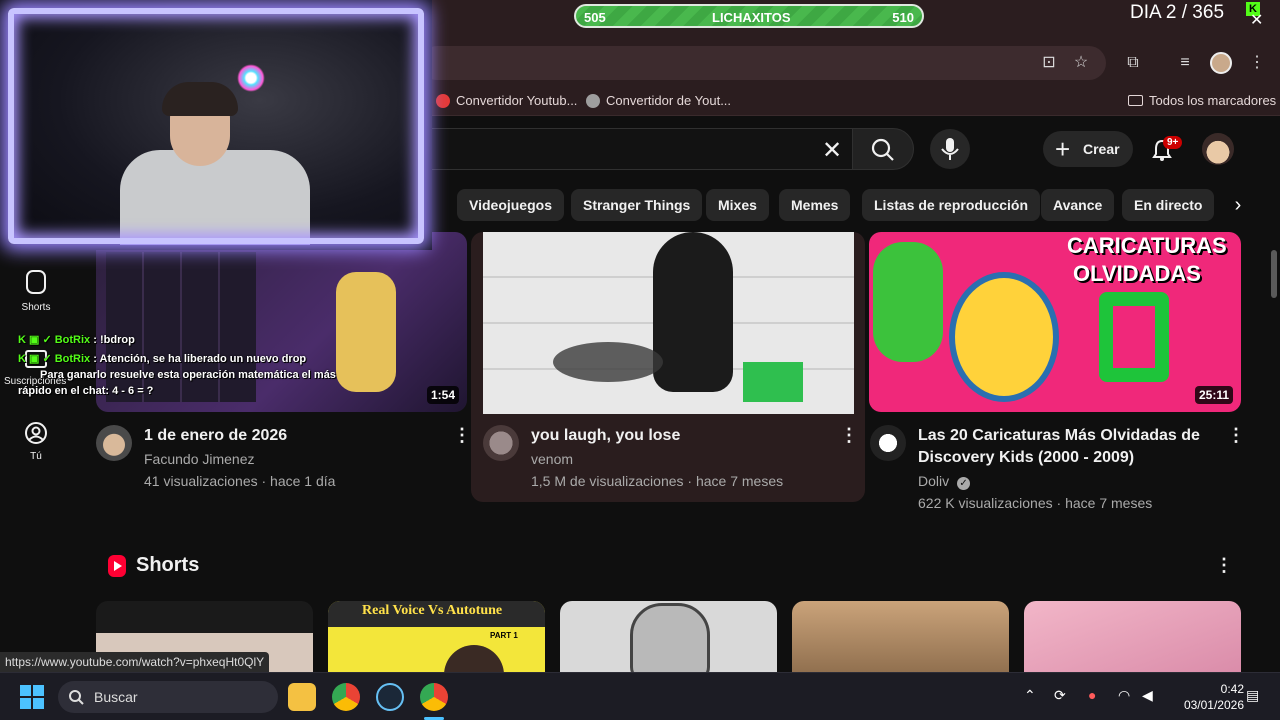 This screenshot has height=720, width=1280. I want to click on youtube-converter-icon, so click(443, 100).